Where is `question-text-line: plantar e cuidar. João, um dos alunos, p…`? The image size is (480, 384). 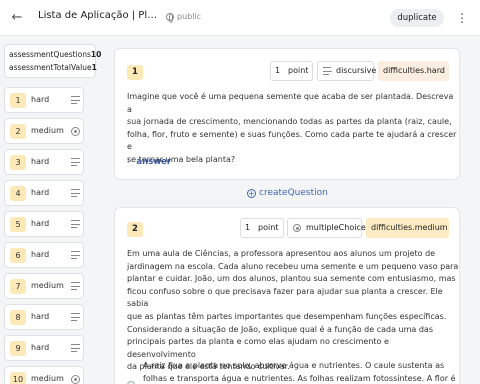 question-text-line: plantar e cuidar. João, um dos alunos, p… is located at coordinates (291, 279).